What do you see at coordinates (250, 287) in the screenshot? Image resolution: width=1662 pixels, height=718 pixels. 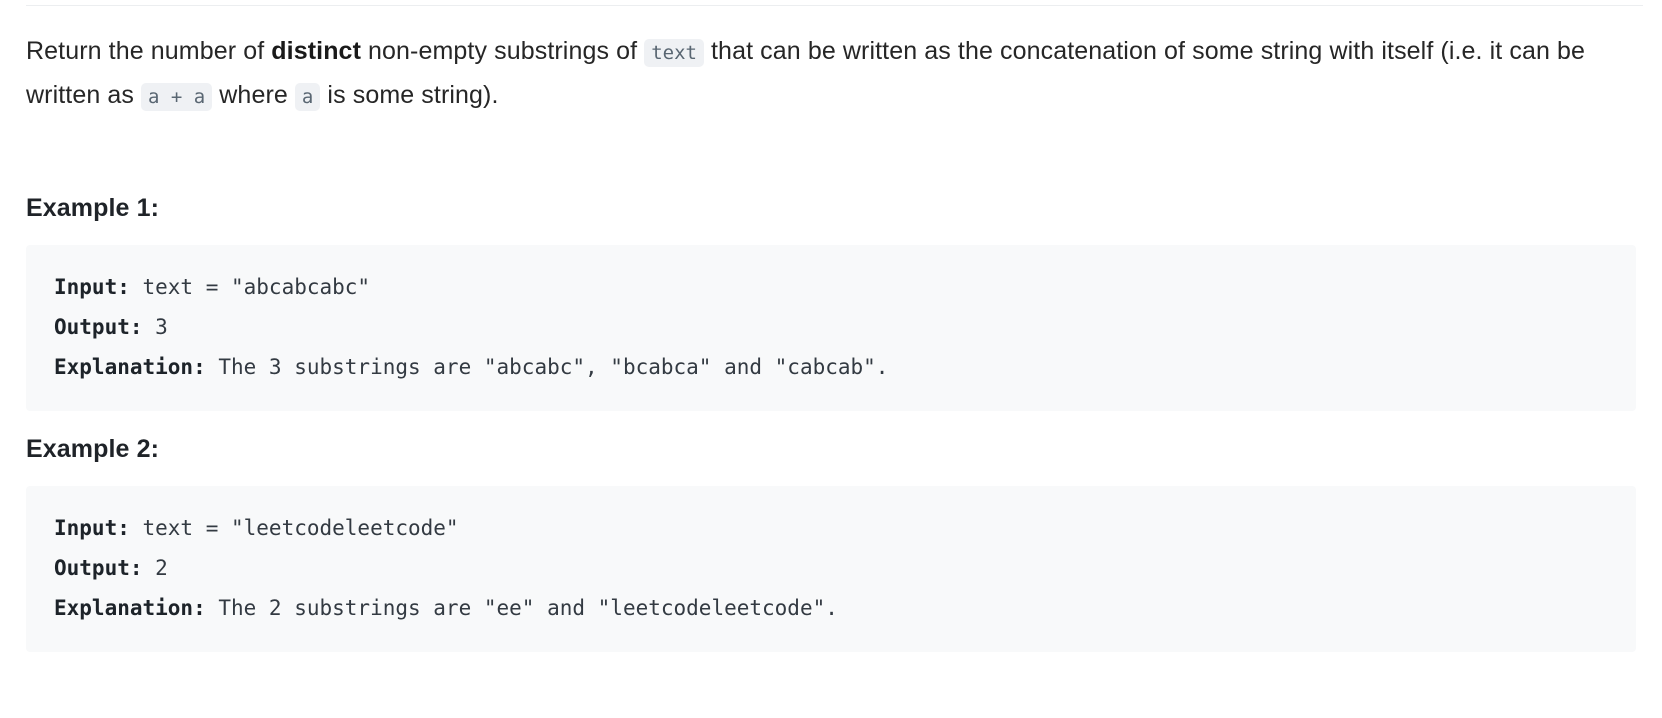 I see `code-value-input: text = "abcabcabc"` at bounding box center [250, 287].